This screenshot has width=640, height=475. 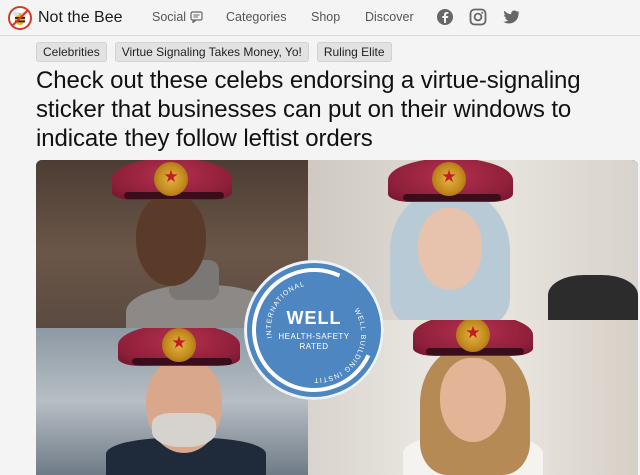 I want to click on tag-celebrities: Celebrities, so click(x=71, y=52).